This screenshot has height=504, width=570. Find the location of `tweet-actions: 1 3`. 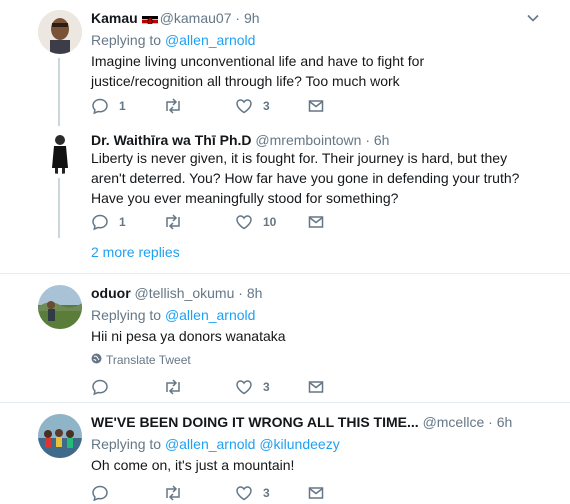

tweet-actions: 1 3 is located at coordinates (221, 106).